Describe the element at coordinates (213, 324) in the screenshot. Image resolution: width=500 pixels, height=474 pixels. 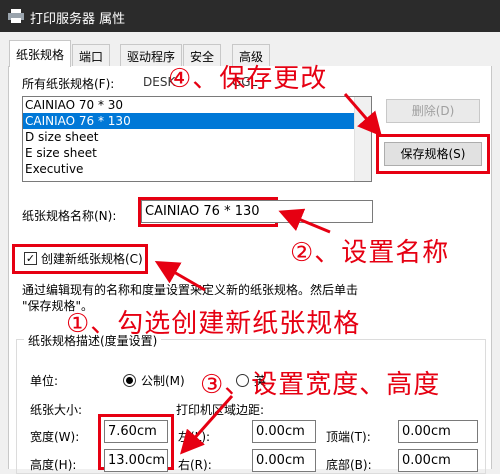
I see `annotation-step1: ①、勾选创建新纸张规格` at that location.